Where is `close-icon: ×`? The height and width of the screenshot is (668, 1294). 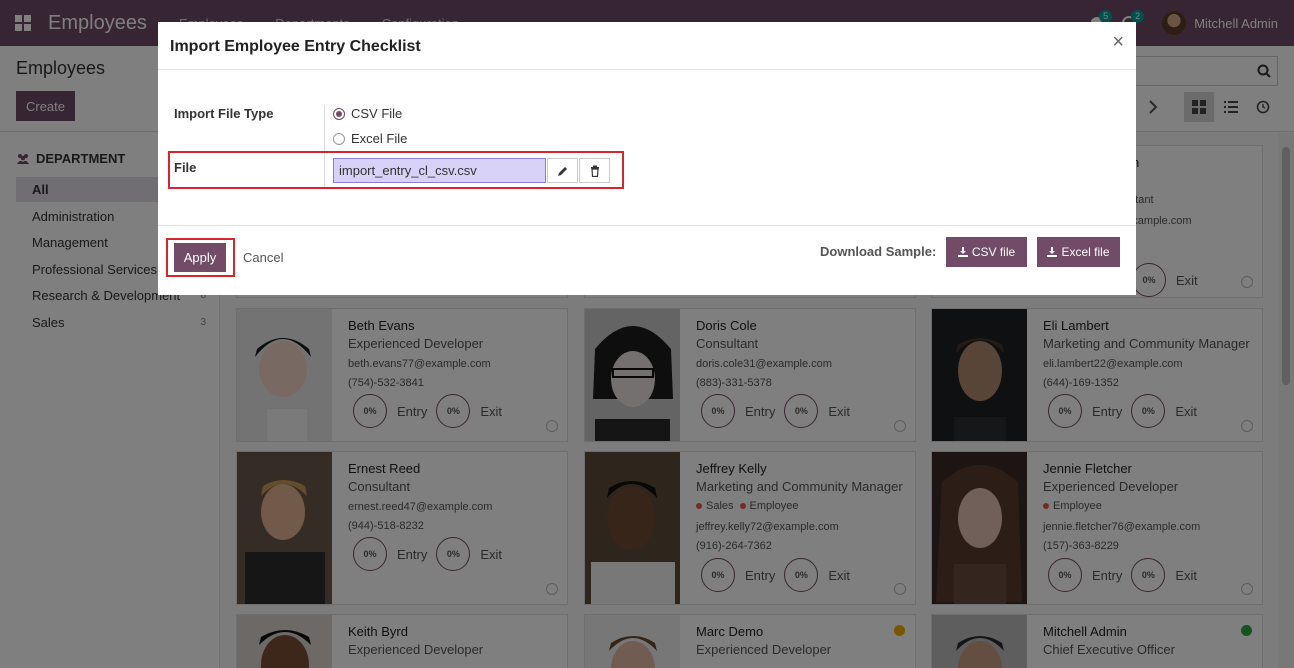
close-icon: × is located at coordinates (1118, 42).